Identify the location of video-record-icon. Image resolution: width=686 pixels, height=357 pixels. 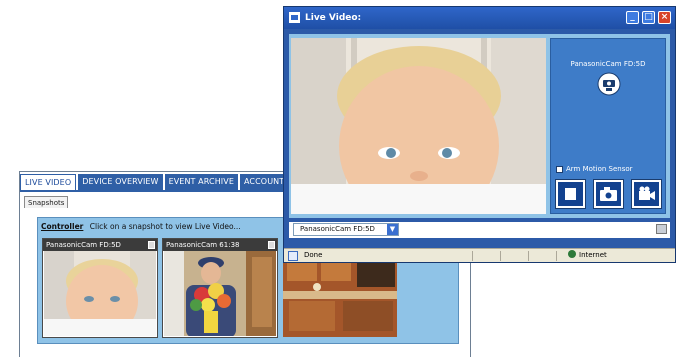
(646, 194).